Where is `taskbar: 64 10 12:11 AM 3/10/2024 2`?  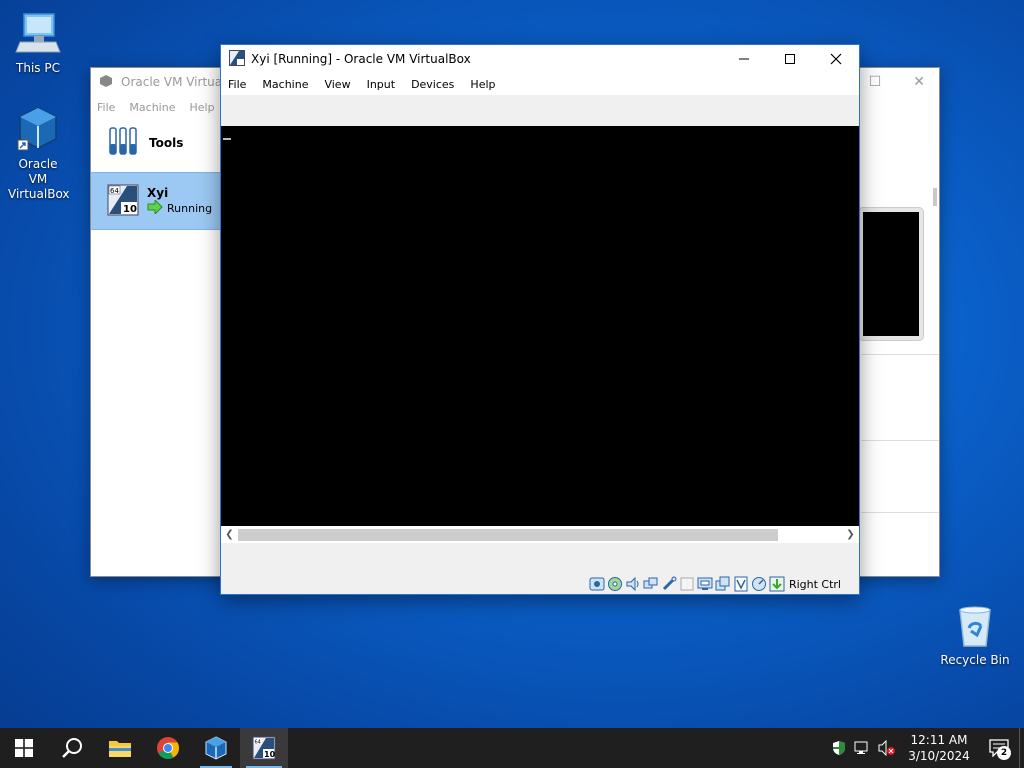 taskbar: 64 10 12:11 AM 3/10/2024 2 is located at coordinates (512, 748).